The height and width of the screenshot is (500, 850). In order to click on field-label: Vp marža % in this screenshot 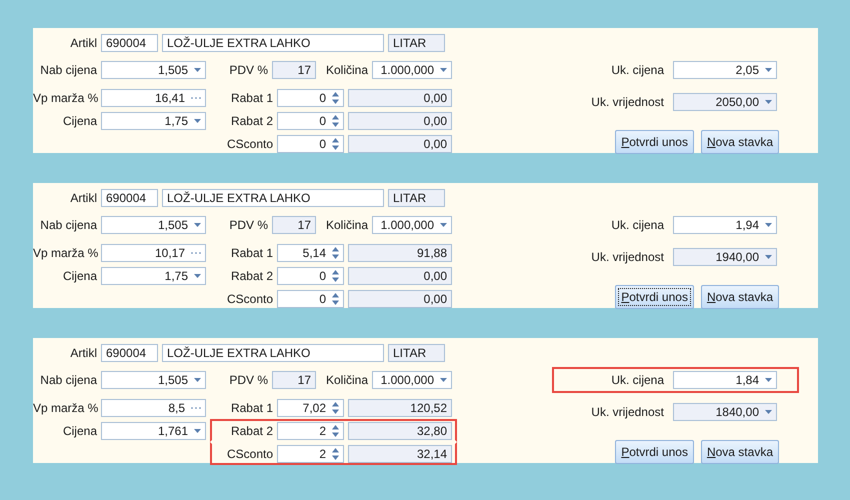, I will do `click(65, 407)`.